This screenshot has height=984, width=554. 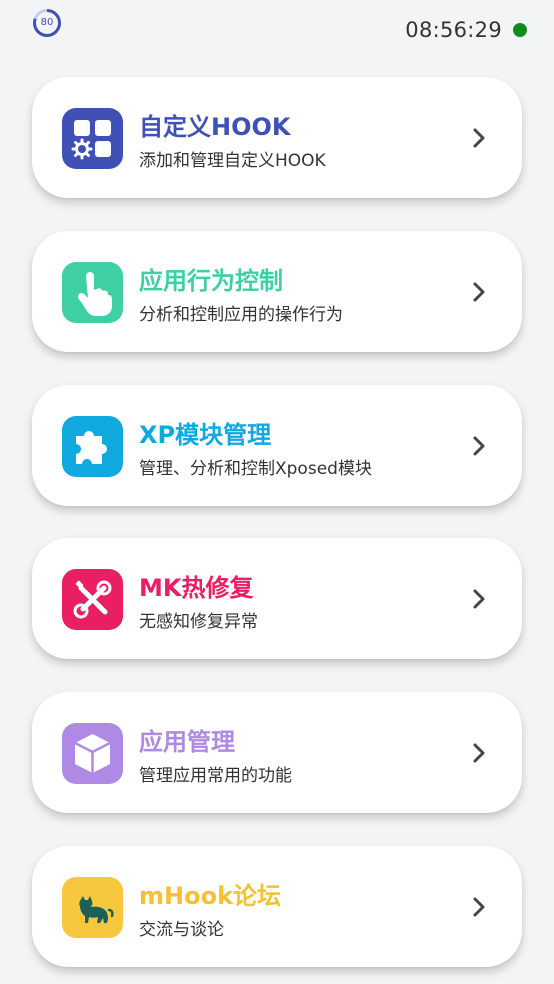 What do you see at coordinates (277, 752) in the screenshot?
I see `card-app-manager: 应用管理 管理应用常用的功能` at bounding box center [277, 752].